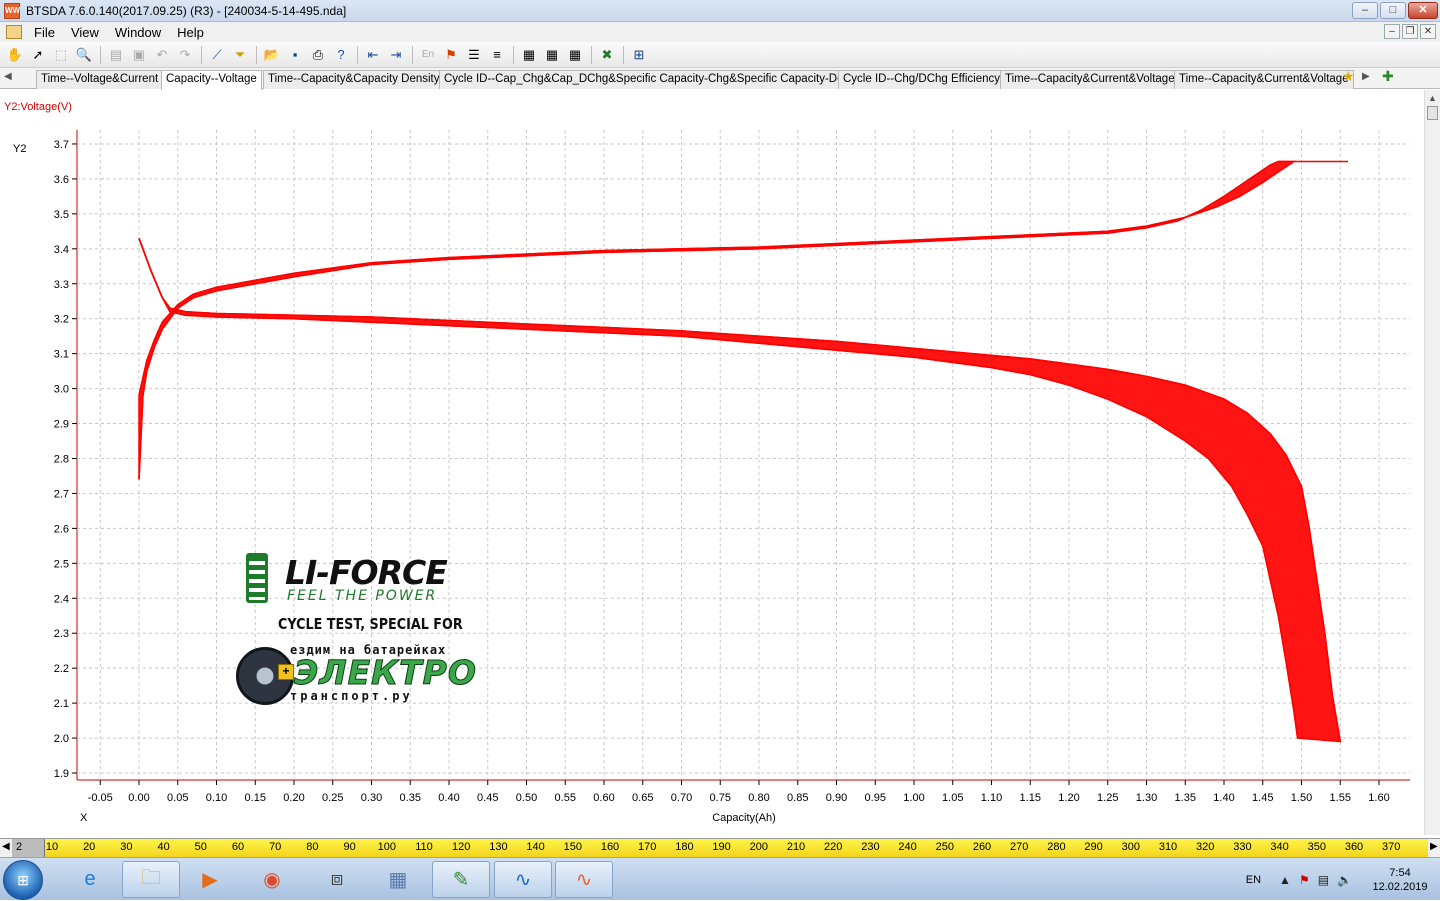 The image size is (1440, 901). I want to click on tray-expand-icon: ▲, so click(1285, 880).